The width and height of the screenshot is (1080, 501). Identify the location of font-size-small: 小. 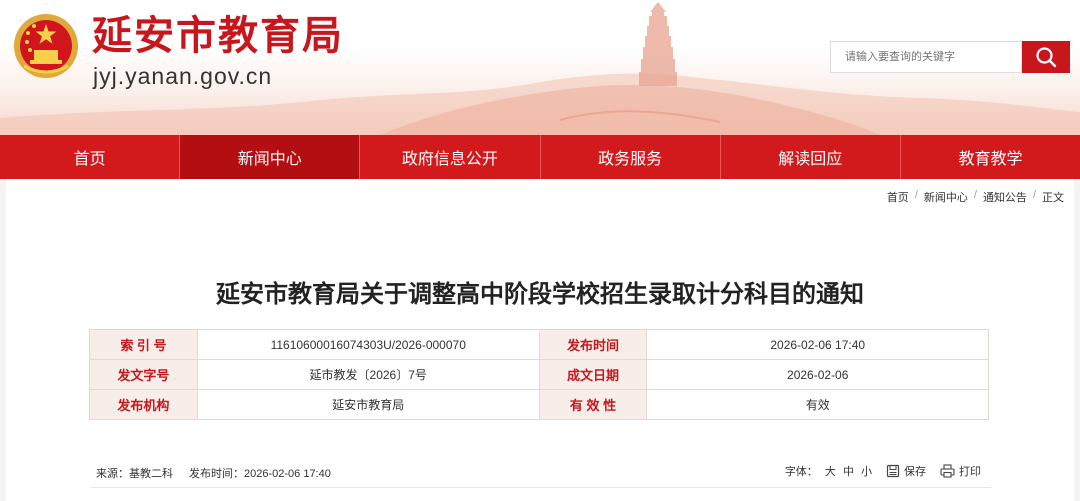
(866, 472).